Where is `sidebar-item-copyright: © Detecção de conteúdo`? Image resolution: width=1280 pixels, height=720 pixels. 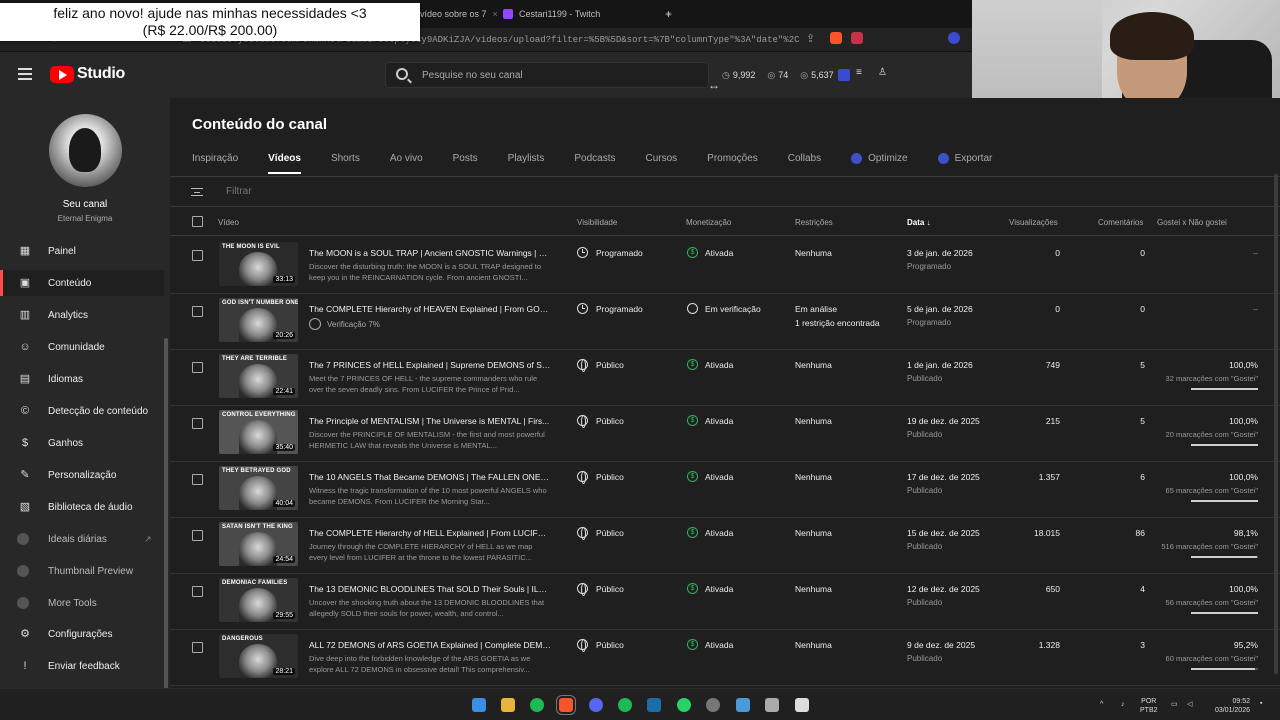
sidebar-item-copyright: © Detecção de conteúdo is located at coordinates (82, 411).